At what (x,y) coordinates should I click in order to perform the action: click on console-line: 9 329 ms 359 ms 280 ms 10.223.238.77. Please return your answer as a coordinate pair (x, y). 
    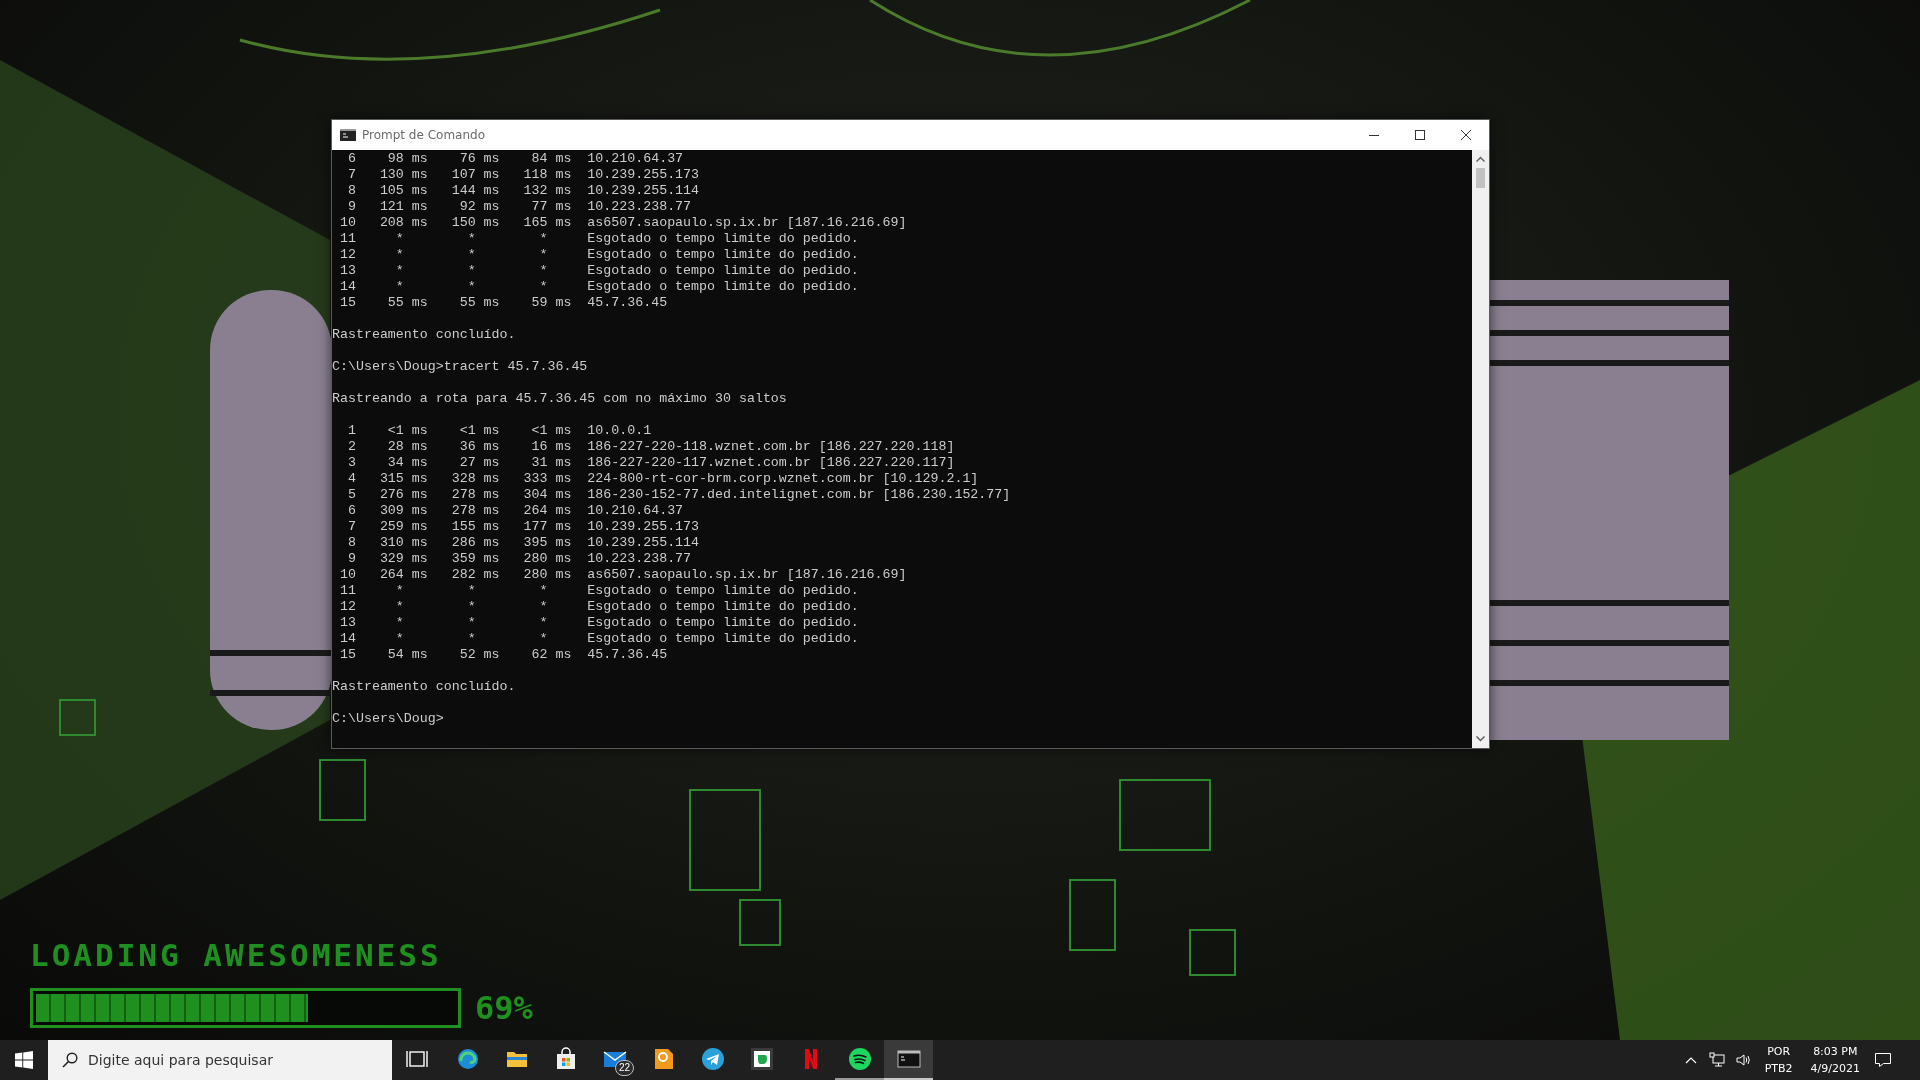
    Looking at the image, I should click on (519, 559).